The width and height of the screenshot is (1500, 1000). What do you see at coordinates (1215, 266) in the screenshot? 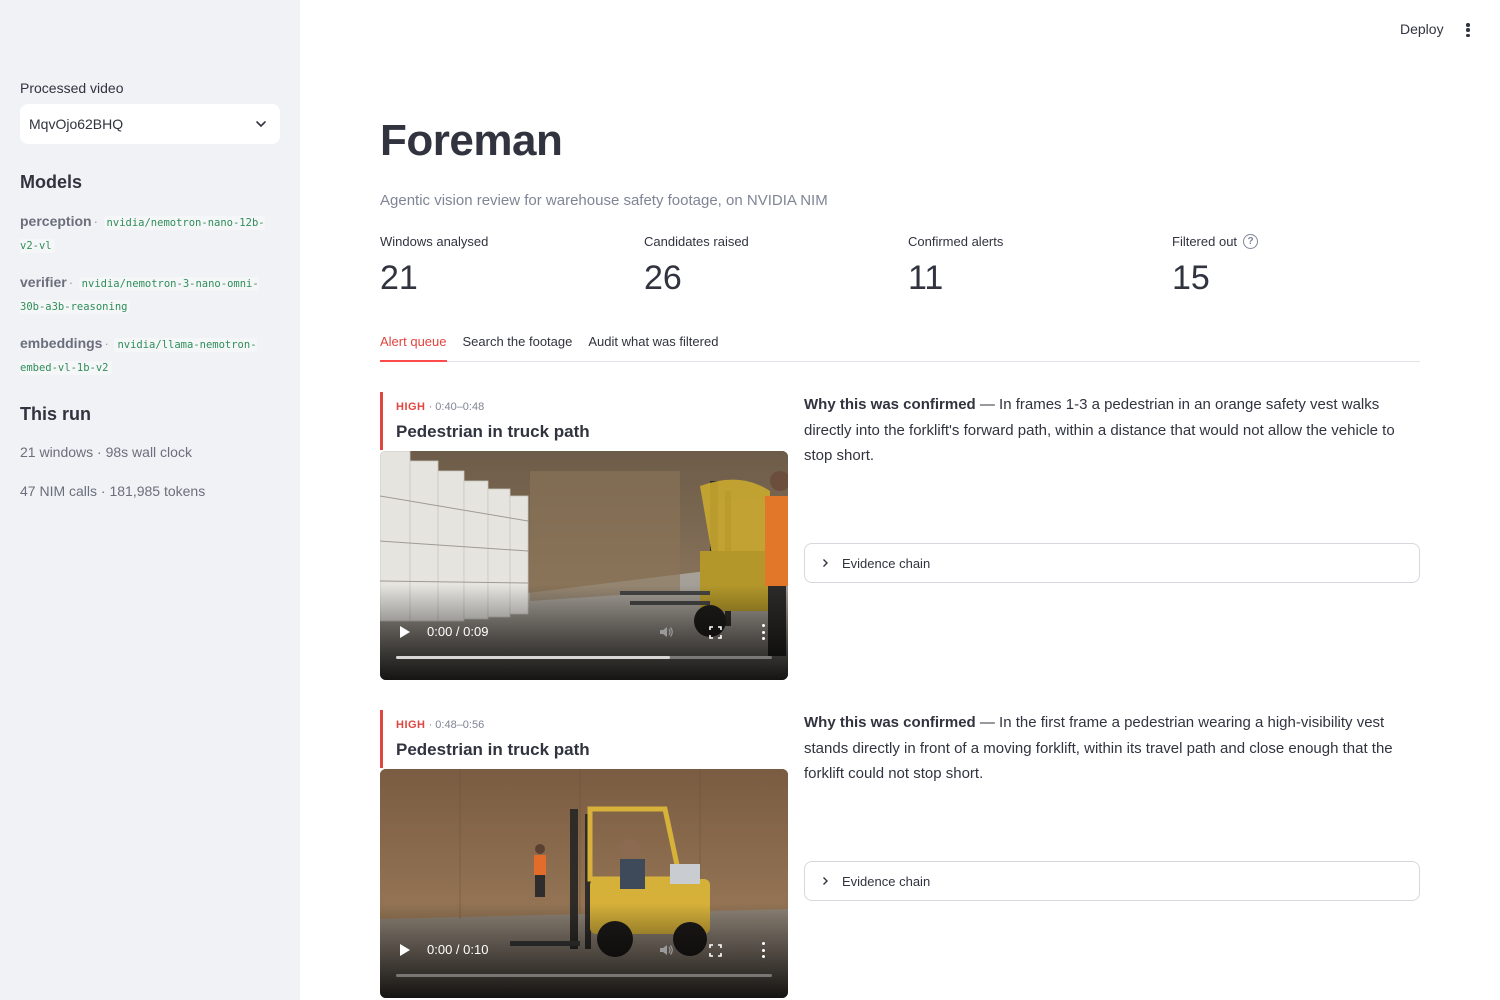
I see `metric-filtered: Filtered out ? 15` at bounding box center [1215, 266].